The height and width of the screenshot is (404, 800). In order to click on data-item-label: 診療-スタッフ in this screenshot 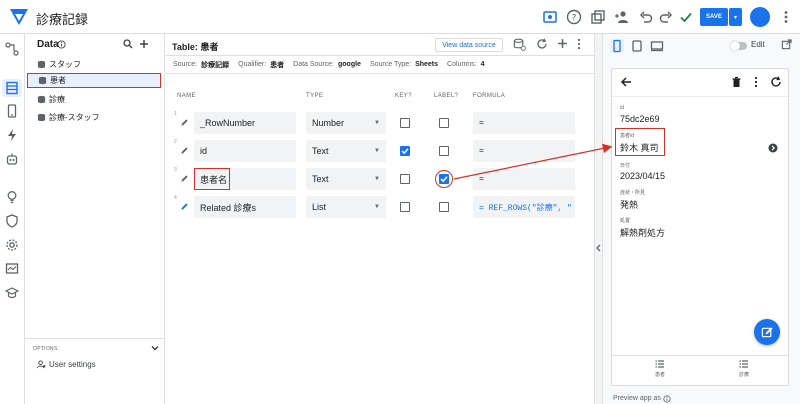, I will do `click(74, 117)`.